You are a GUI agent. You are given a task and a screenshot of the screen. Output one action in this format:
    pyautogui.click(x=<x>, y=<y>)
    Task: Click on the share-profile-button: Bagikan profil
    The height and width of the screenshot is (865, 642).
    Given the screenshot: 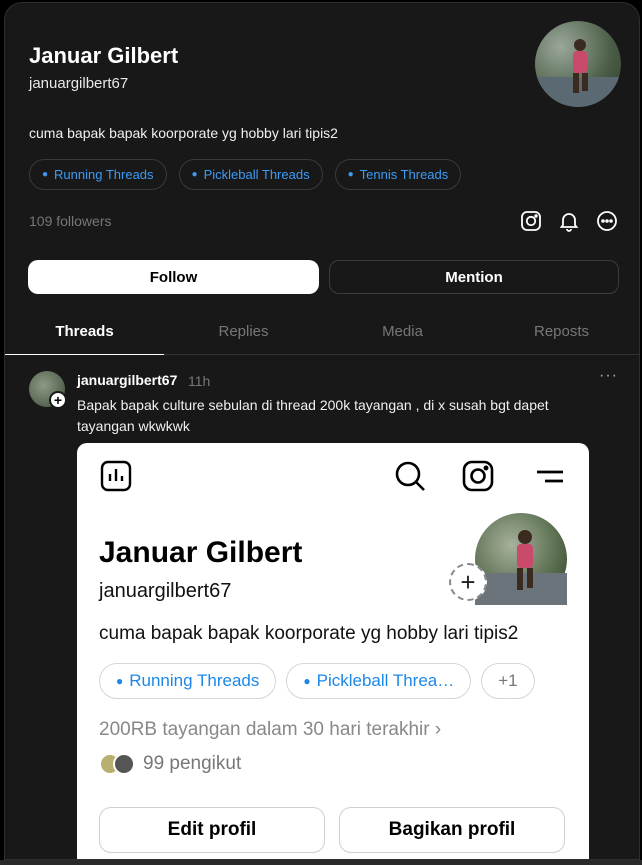 What is the action you would take?
    pyautogui.click(x=452, y=830)
    